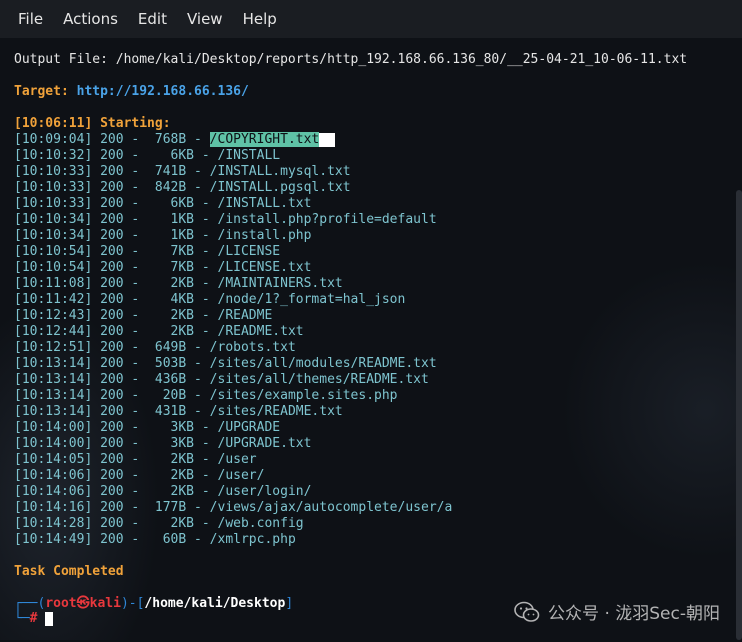 This screenshot has height=642, width=742. I want to click on menu-help: Help, so click(260, 19).